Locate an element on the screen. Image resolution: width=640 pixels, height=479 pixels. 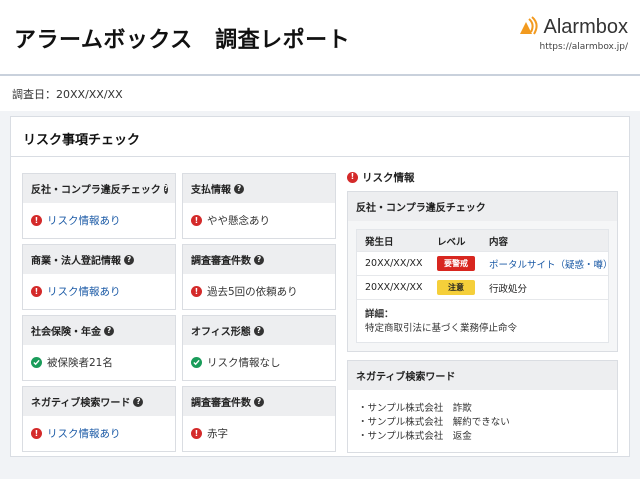
row-content-link: ポータルサイト（疑惑・噂） is located at coordinates (548, 265).